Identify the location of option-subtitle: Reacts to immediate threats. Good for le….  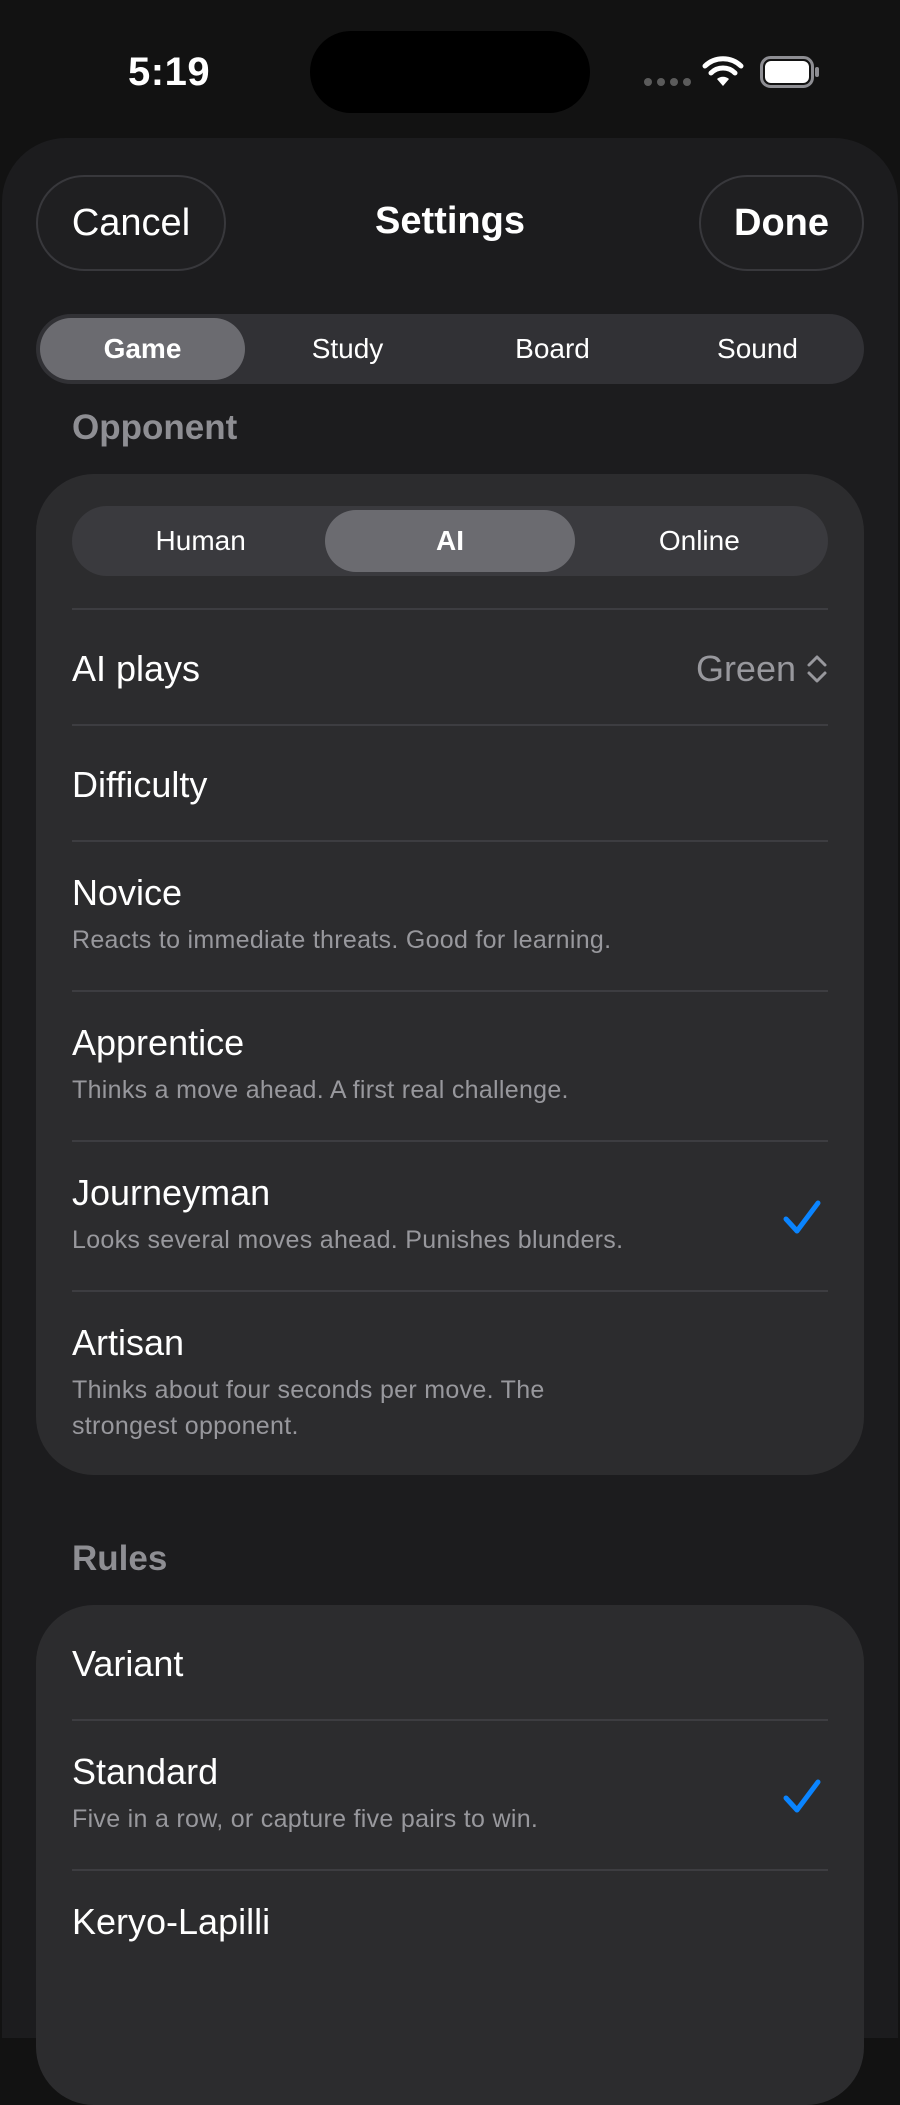
(342, 940).